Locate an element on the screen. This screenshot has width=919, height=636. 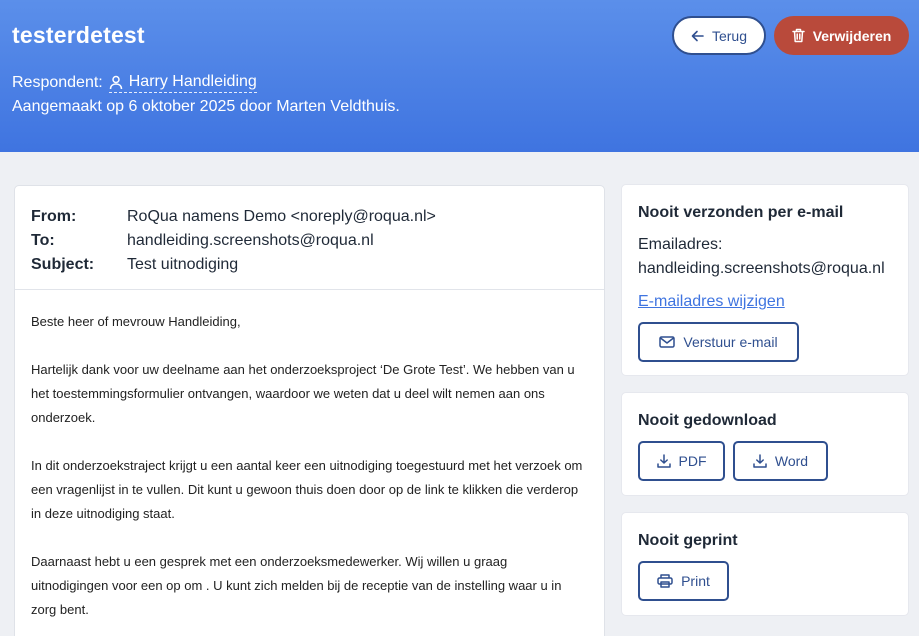
from-label: From: is located at coordinates (54, 216).